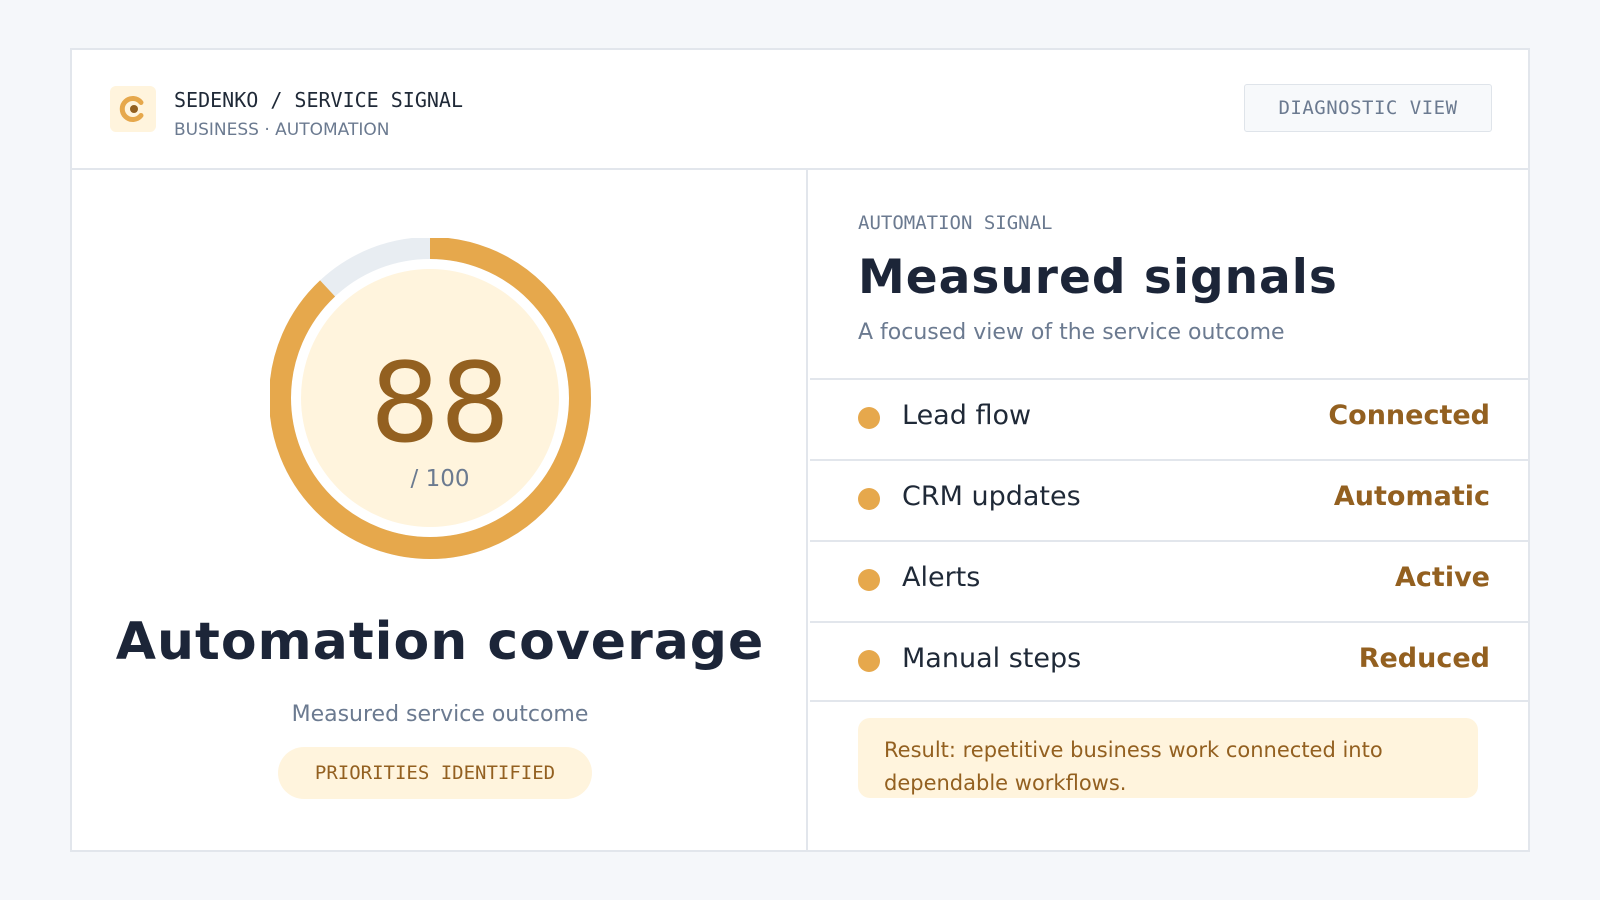  Describe the element at coordinates (991, 496) in the screenshot. I see `signal-label: CRM updates` at that location.